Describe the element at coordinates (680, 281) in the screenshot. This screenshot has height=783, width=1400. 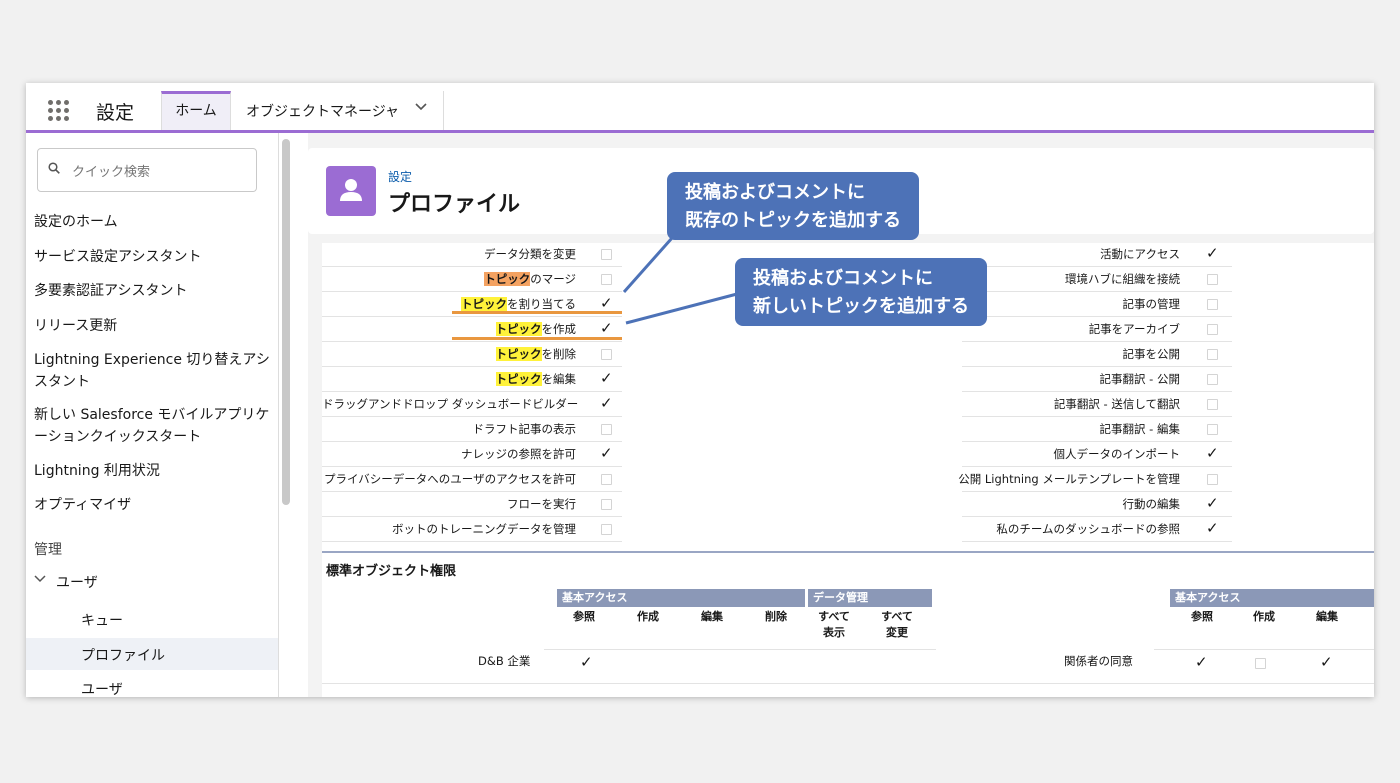
I see `callout-pointers` at that location.